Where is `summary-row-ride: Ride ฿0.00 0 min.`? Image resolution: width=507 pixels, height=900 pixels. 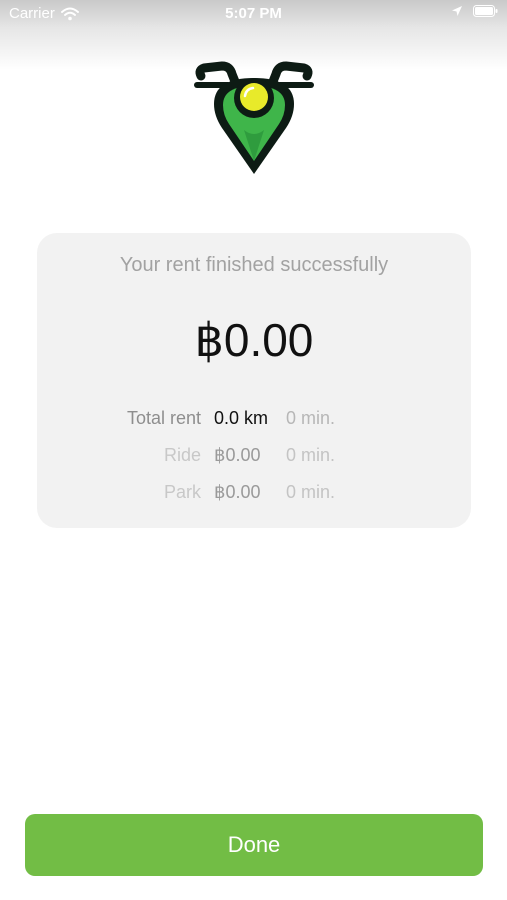 summary-row-ride: Ride ฿0.00 0 min. is located at coordinates (254, 457).